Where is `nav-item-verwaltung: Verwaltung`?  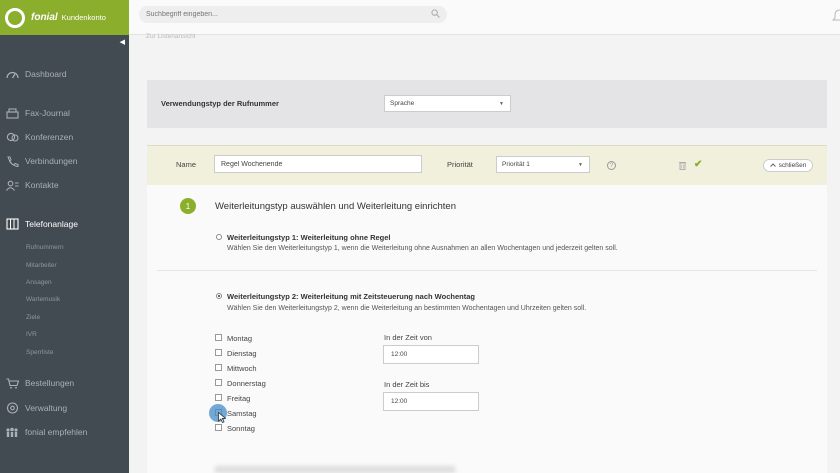 nav-item-verwaltung: Verwaltung is located at coordinates (36, 408).